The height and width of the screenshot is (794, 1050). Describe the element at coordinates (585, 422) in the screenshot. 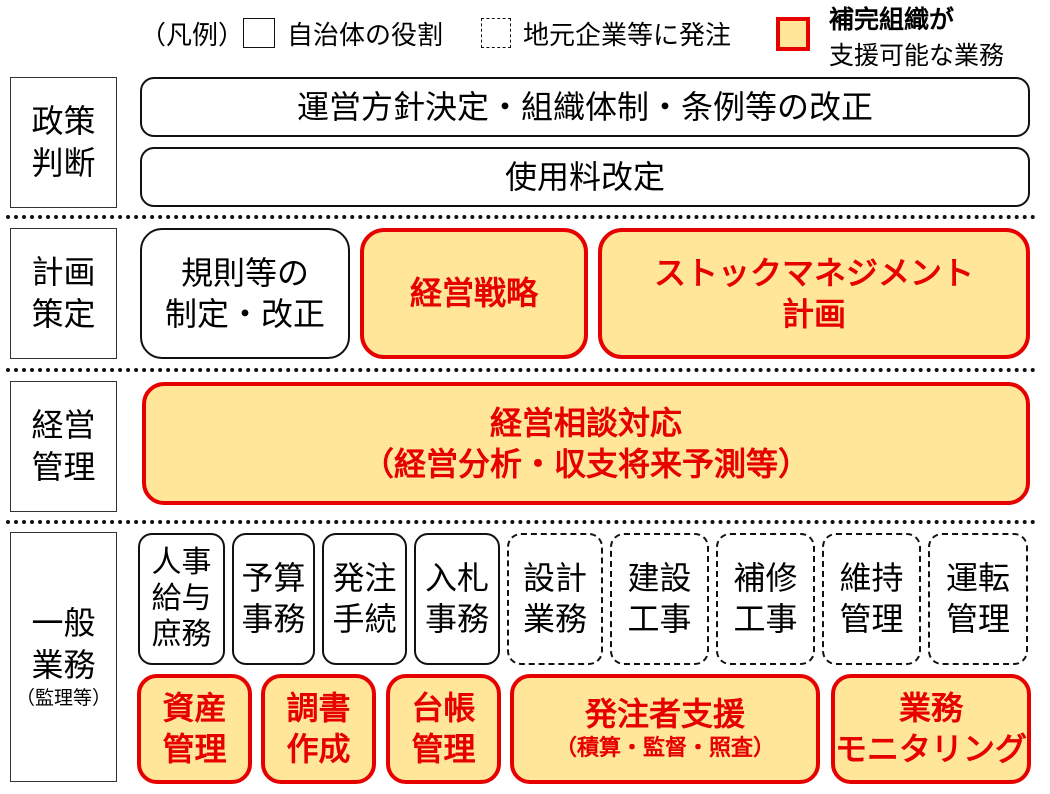

I see `box-label: 経営相談対応` at that location.